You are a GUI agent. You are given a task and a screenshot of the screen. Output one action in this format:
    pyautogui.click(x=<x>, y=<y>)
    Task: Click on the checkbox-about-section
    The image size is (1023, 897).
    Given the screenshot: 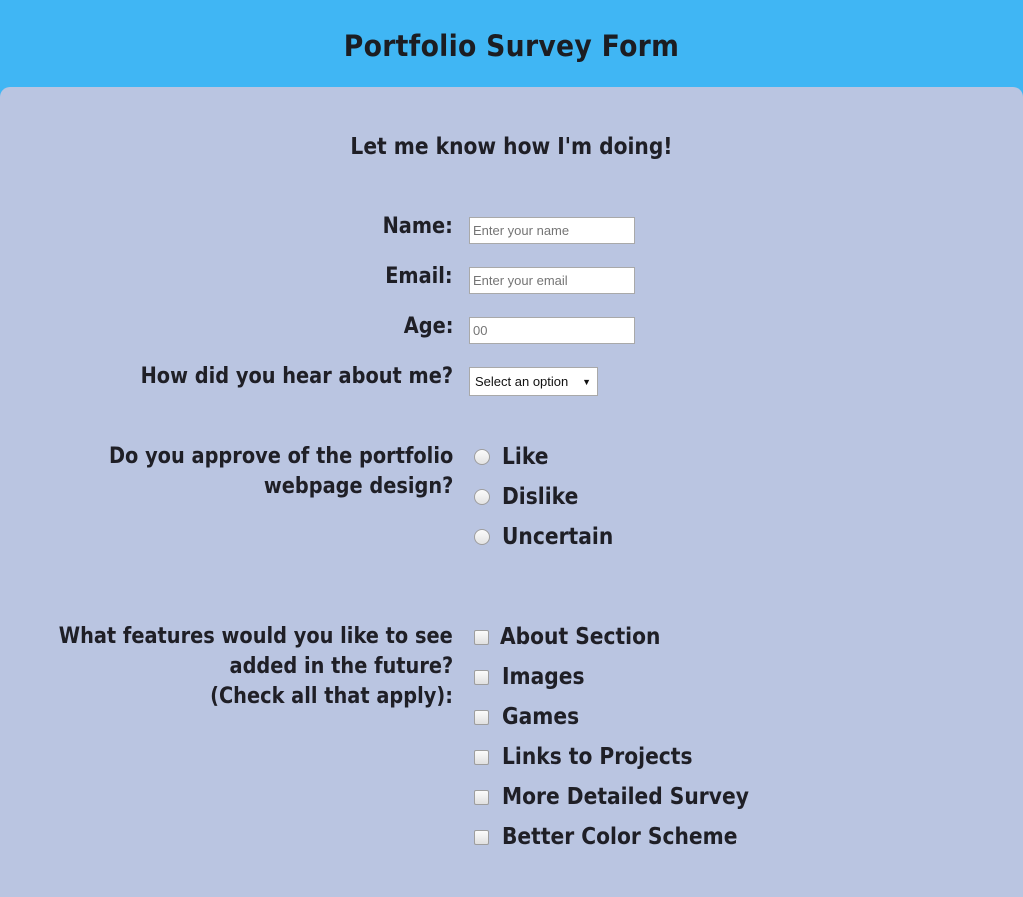 What is the action you would take?
    pyautogui.click(x=481, y=637)
    